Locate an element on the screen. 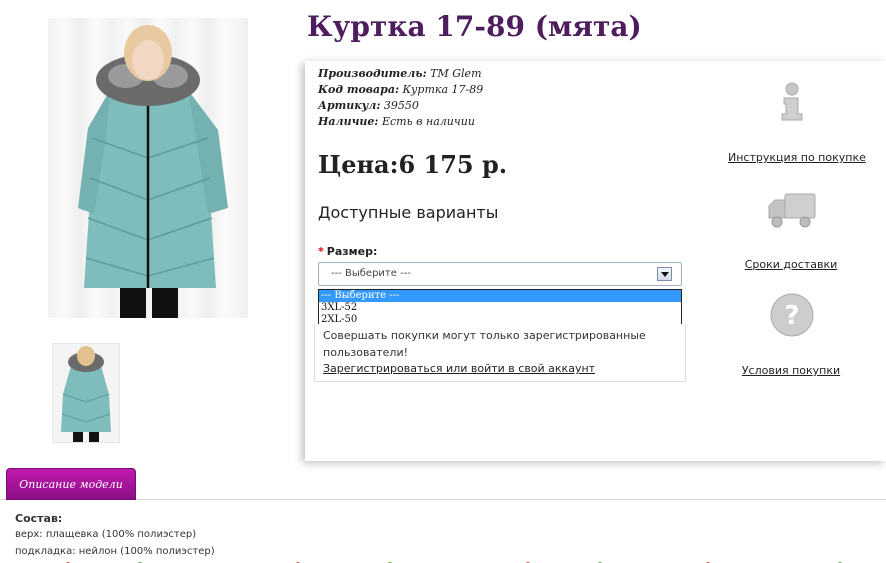 This screenshot has width=886, height=563. product-title: Куртка 17-89 (мята) is located at coordinates (474, 26).